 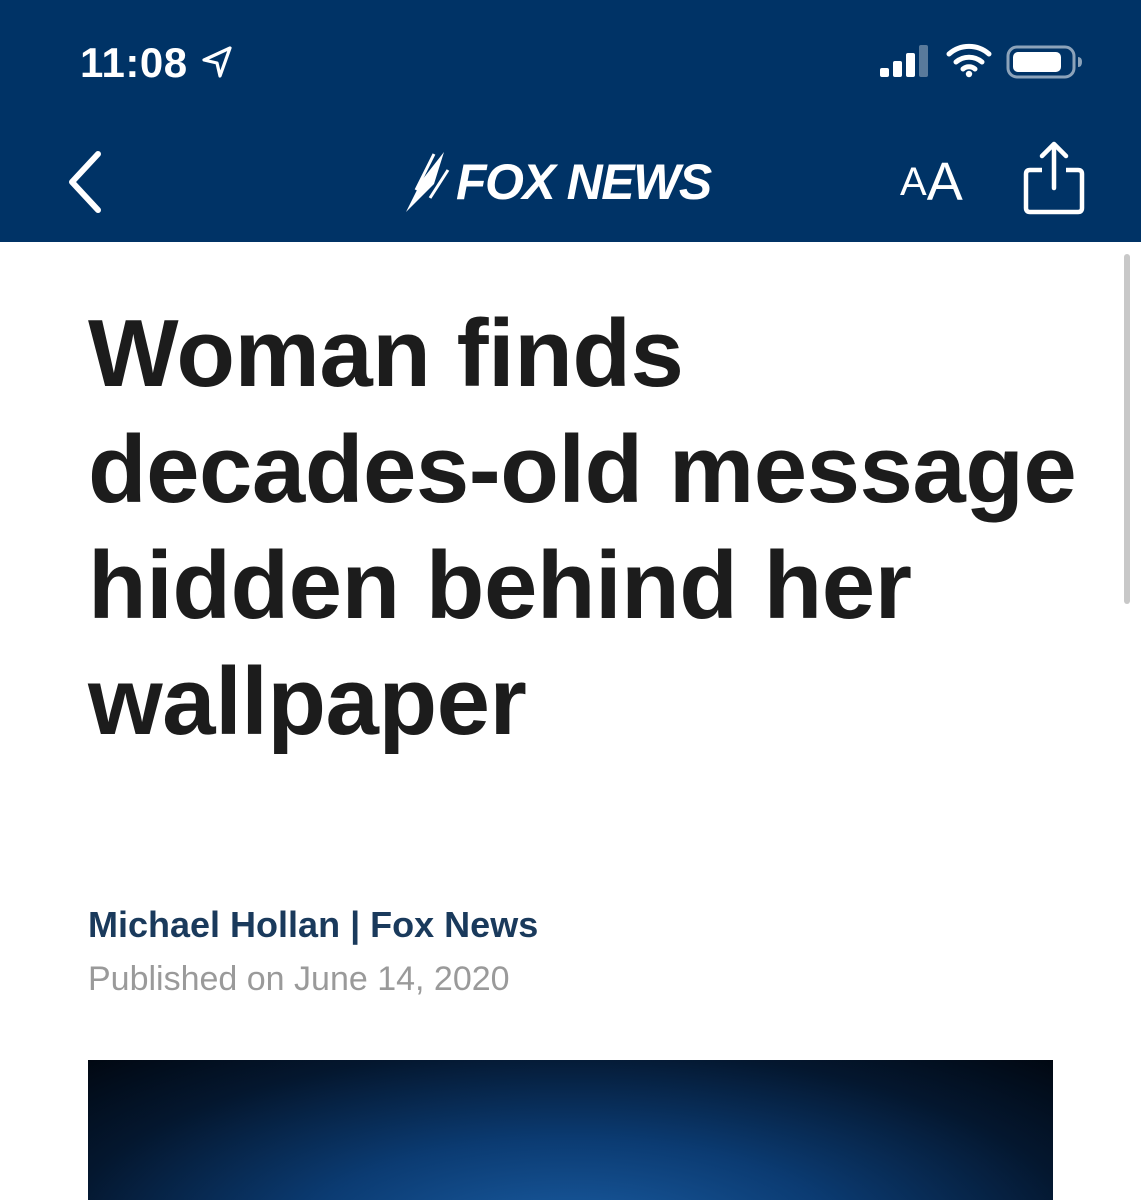 What do you see at coordinates (570, 1130) in the screenshot?
I see `article-hero-image` at bounding box center [570, 1130].